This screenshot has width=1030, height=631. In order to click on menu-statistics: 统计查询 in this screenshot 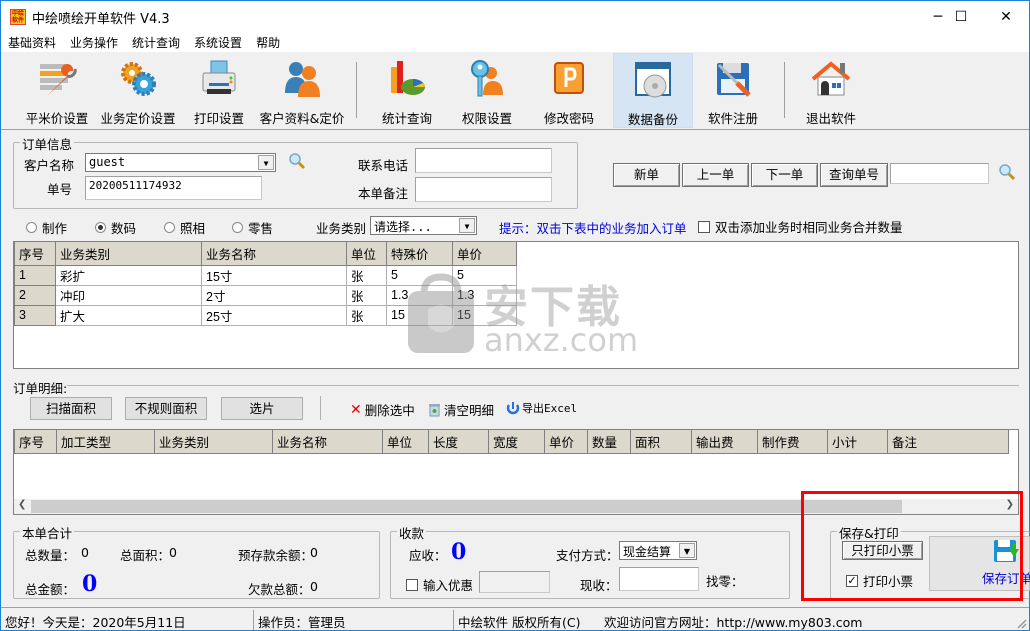, I will do `click(156, 42)`.